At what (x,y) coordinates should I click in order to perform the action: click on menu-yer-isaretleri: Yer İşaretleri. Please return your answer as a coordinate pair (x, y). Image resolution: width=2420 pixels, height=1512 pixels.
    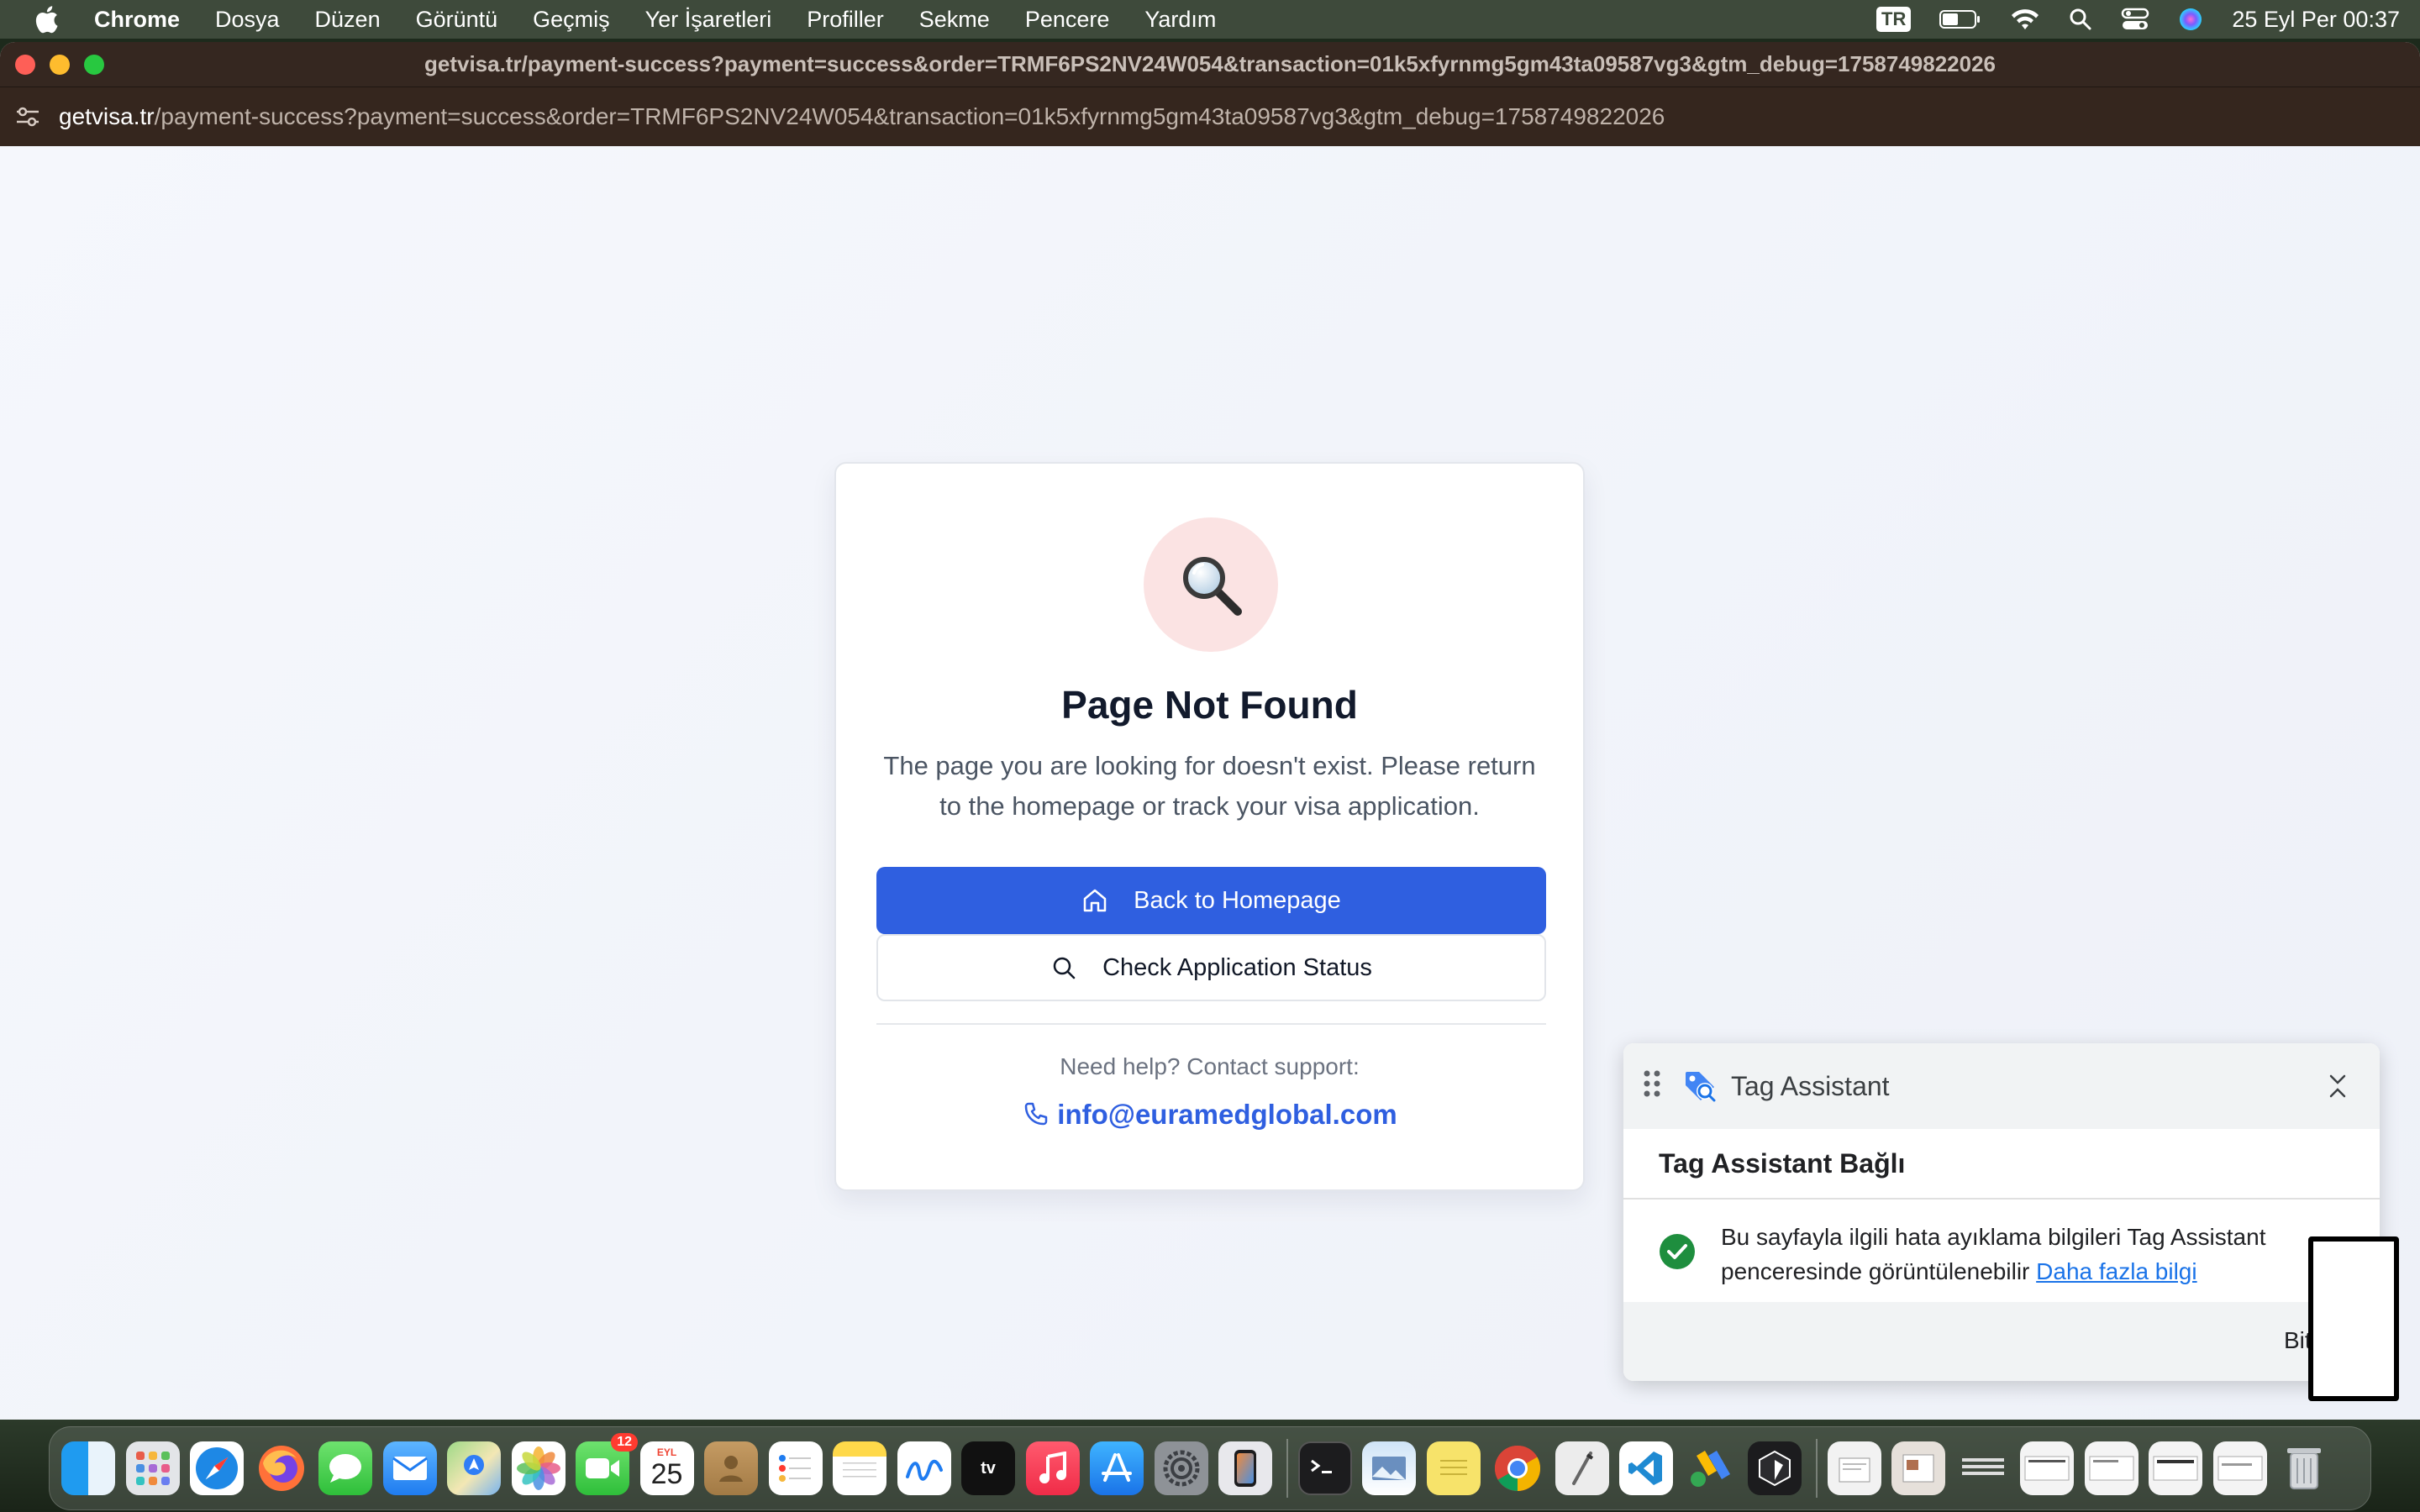
    Looking at the image, I should click on (708, 20).